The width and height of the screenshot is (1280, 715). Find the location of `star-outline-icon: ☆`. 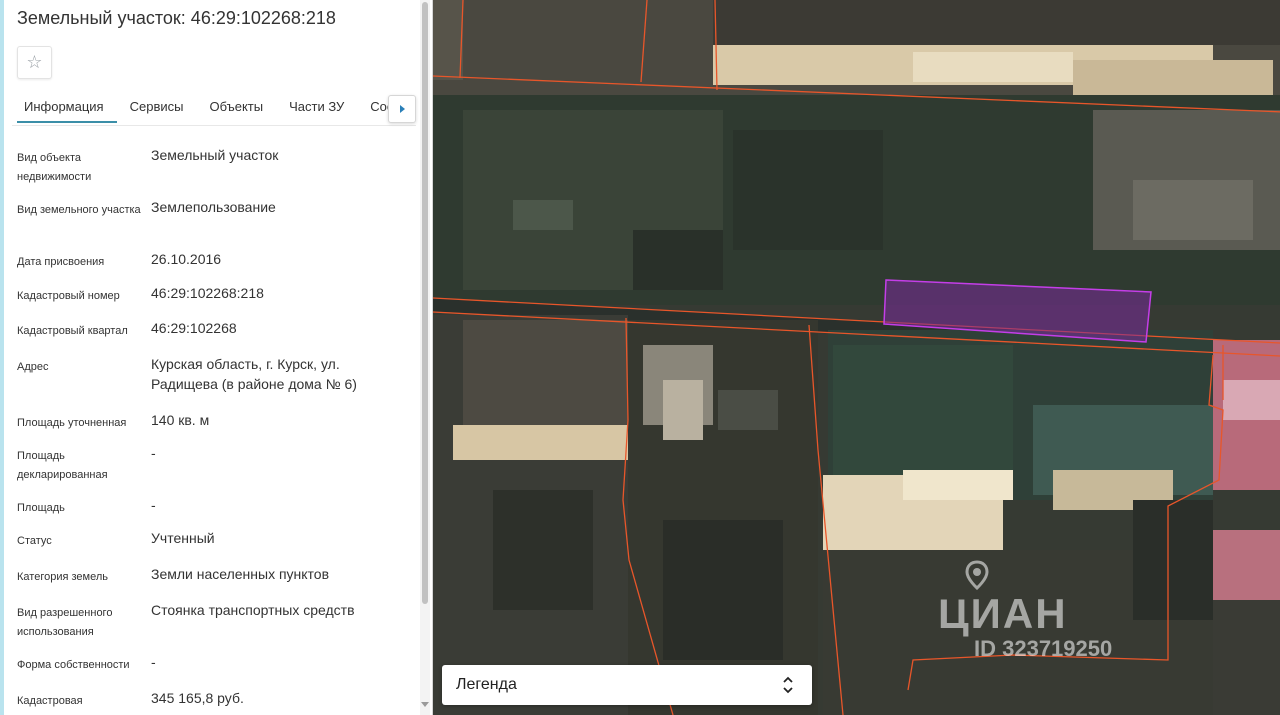

star-outline-icon: ☆ is located at coordinates (34, 62).